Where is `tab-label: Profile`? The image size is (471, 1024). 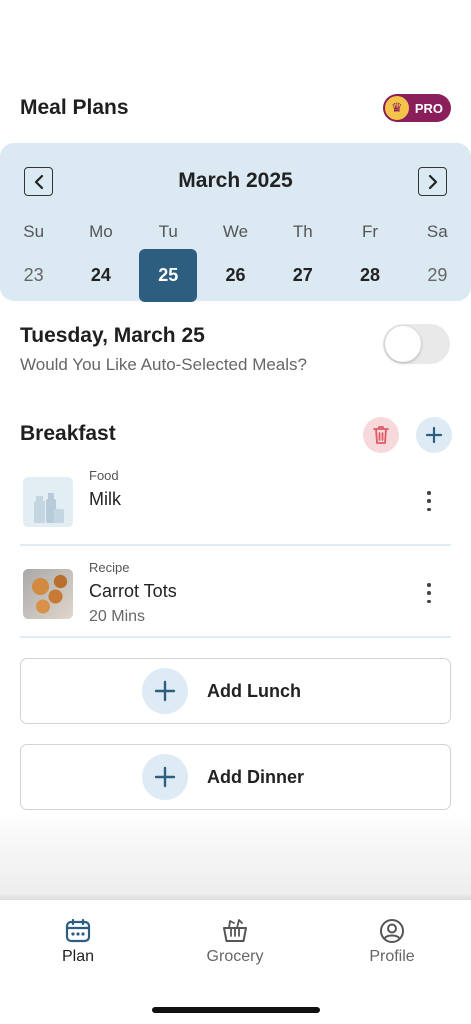 tab-label: Profile is located at coordinates (392, 956).